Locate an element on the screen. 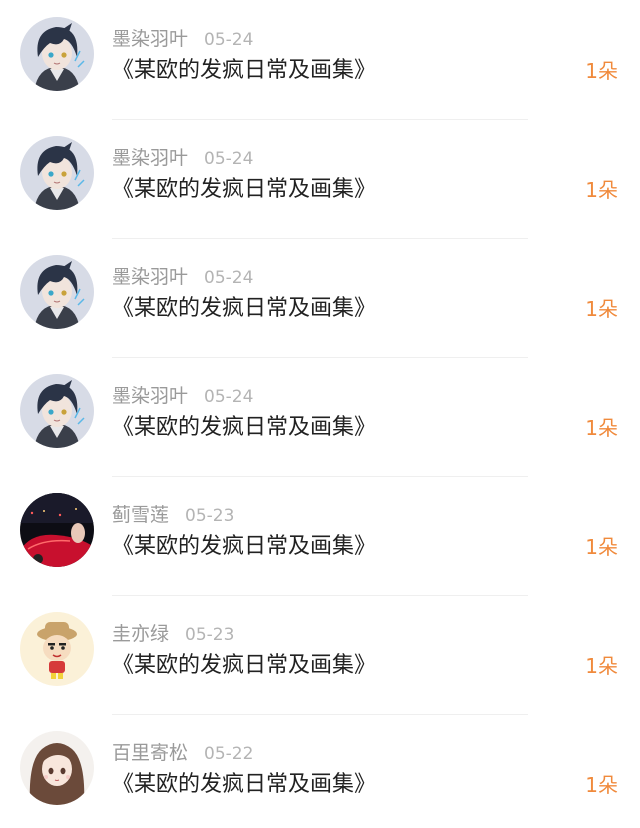 The image size is (640, 828). sender-name: 圭亦绿 is located at coordinates (140, 634).